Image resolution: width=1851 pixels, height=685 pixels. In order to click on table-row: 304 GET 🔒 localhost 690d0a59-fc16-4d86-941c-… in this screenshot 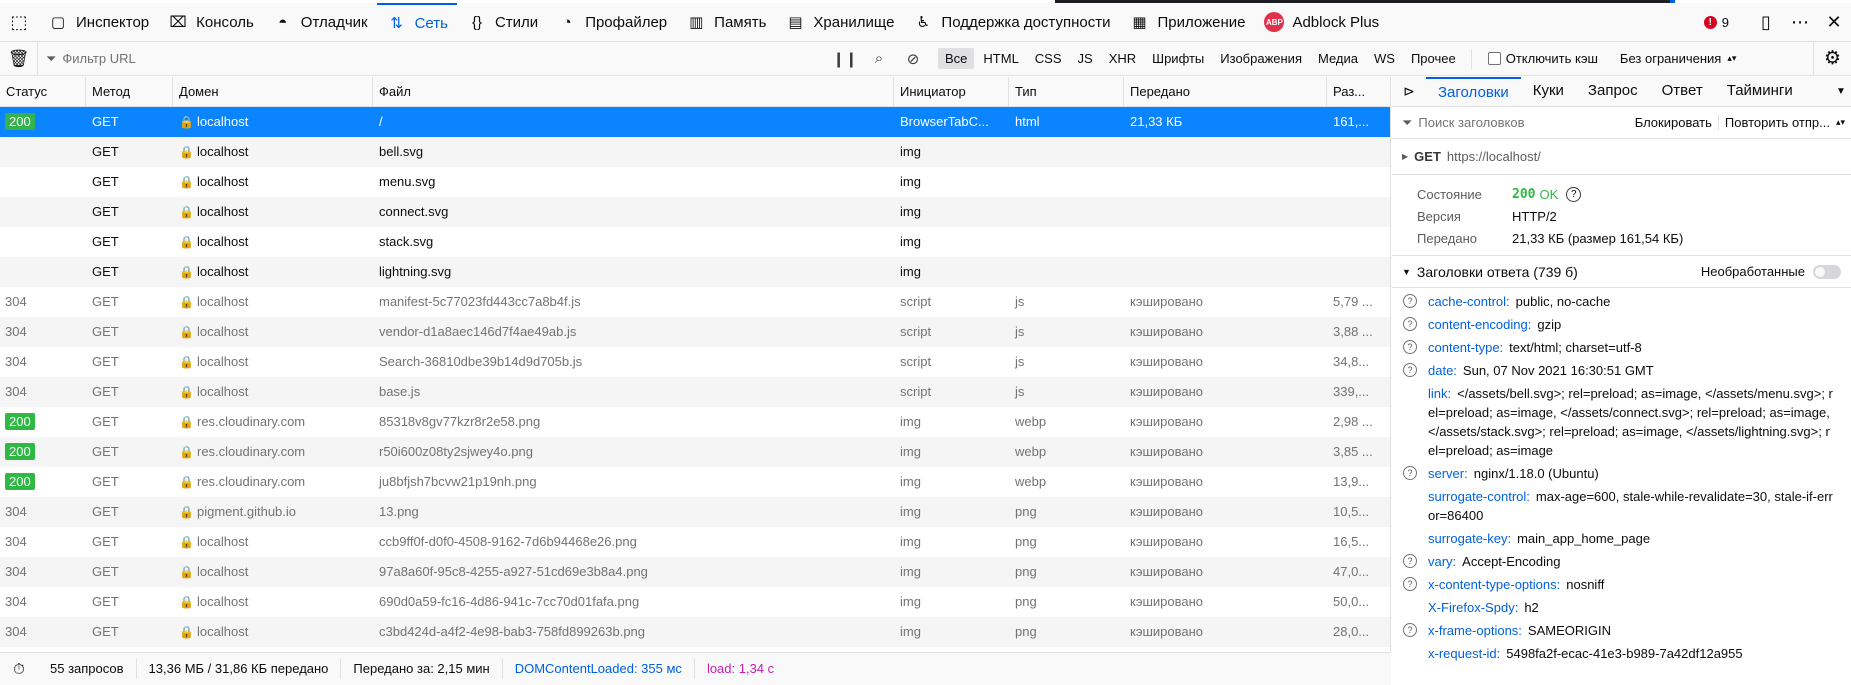, I will do `click(695, 602)`.